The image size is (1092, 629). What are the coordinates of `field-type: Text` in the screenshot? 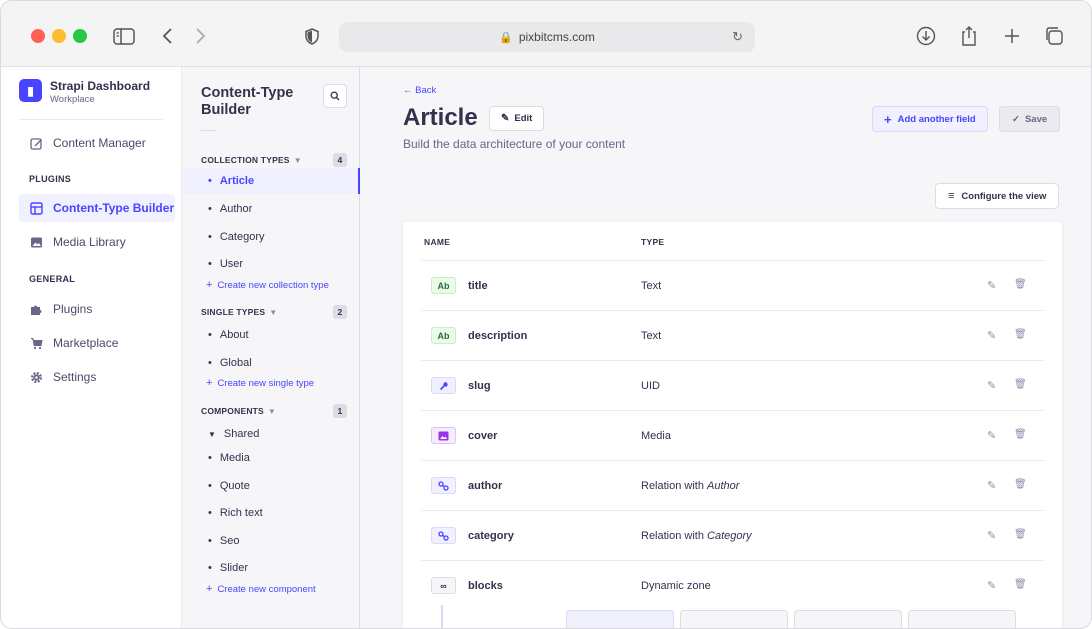 It's located at (651, 286).